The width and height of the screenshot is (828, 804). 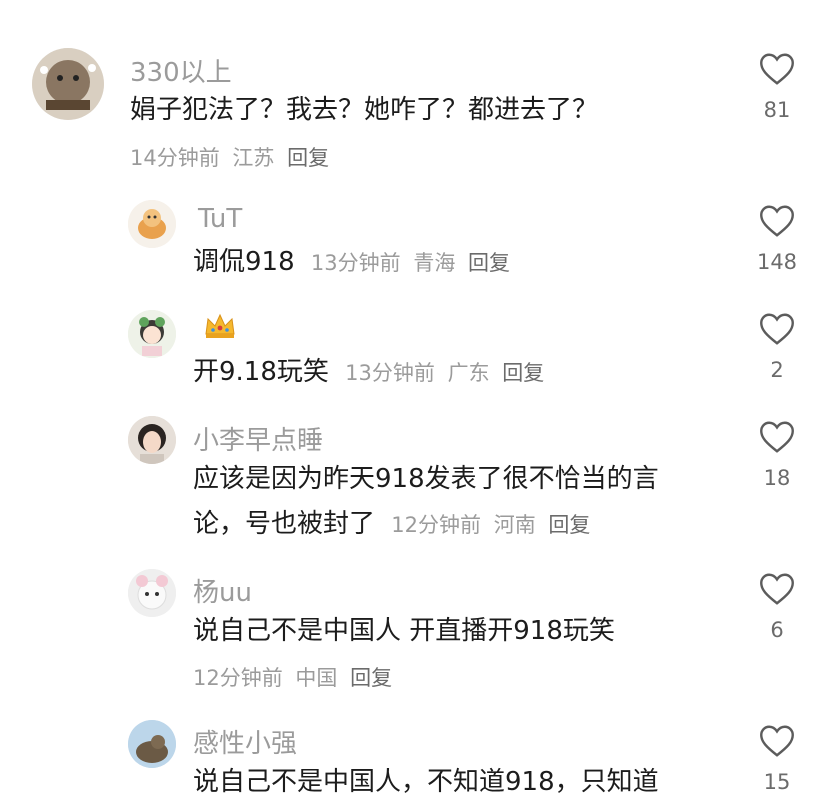 What do you see at coordinates (777, 347) in the screenshot?
I see `like-button: 2` at bounding box center [777, 347].